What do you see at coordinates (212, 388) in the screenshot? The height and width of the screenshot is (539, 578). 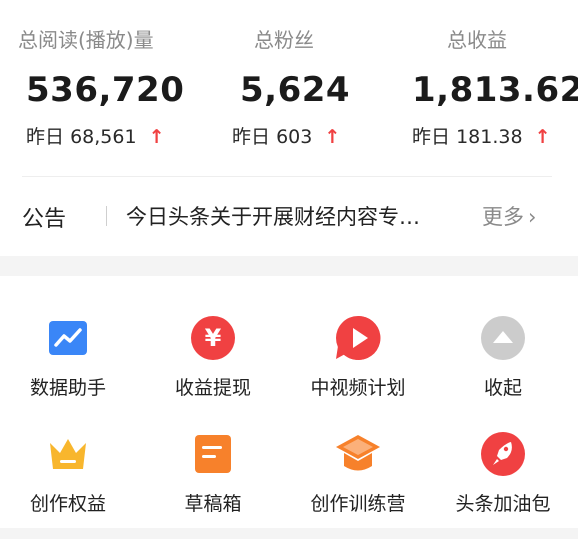 I see `tool-label: 收益提现` at bounding box center [212, 388].